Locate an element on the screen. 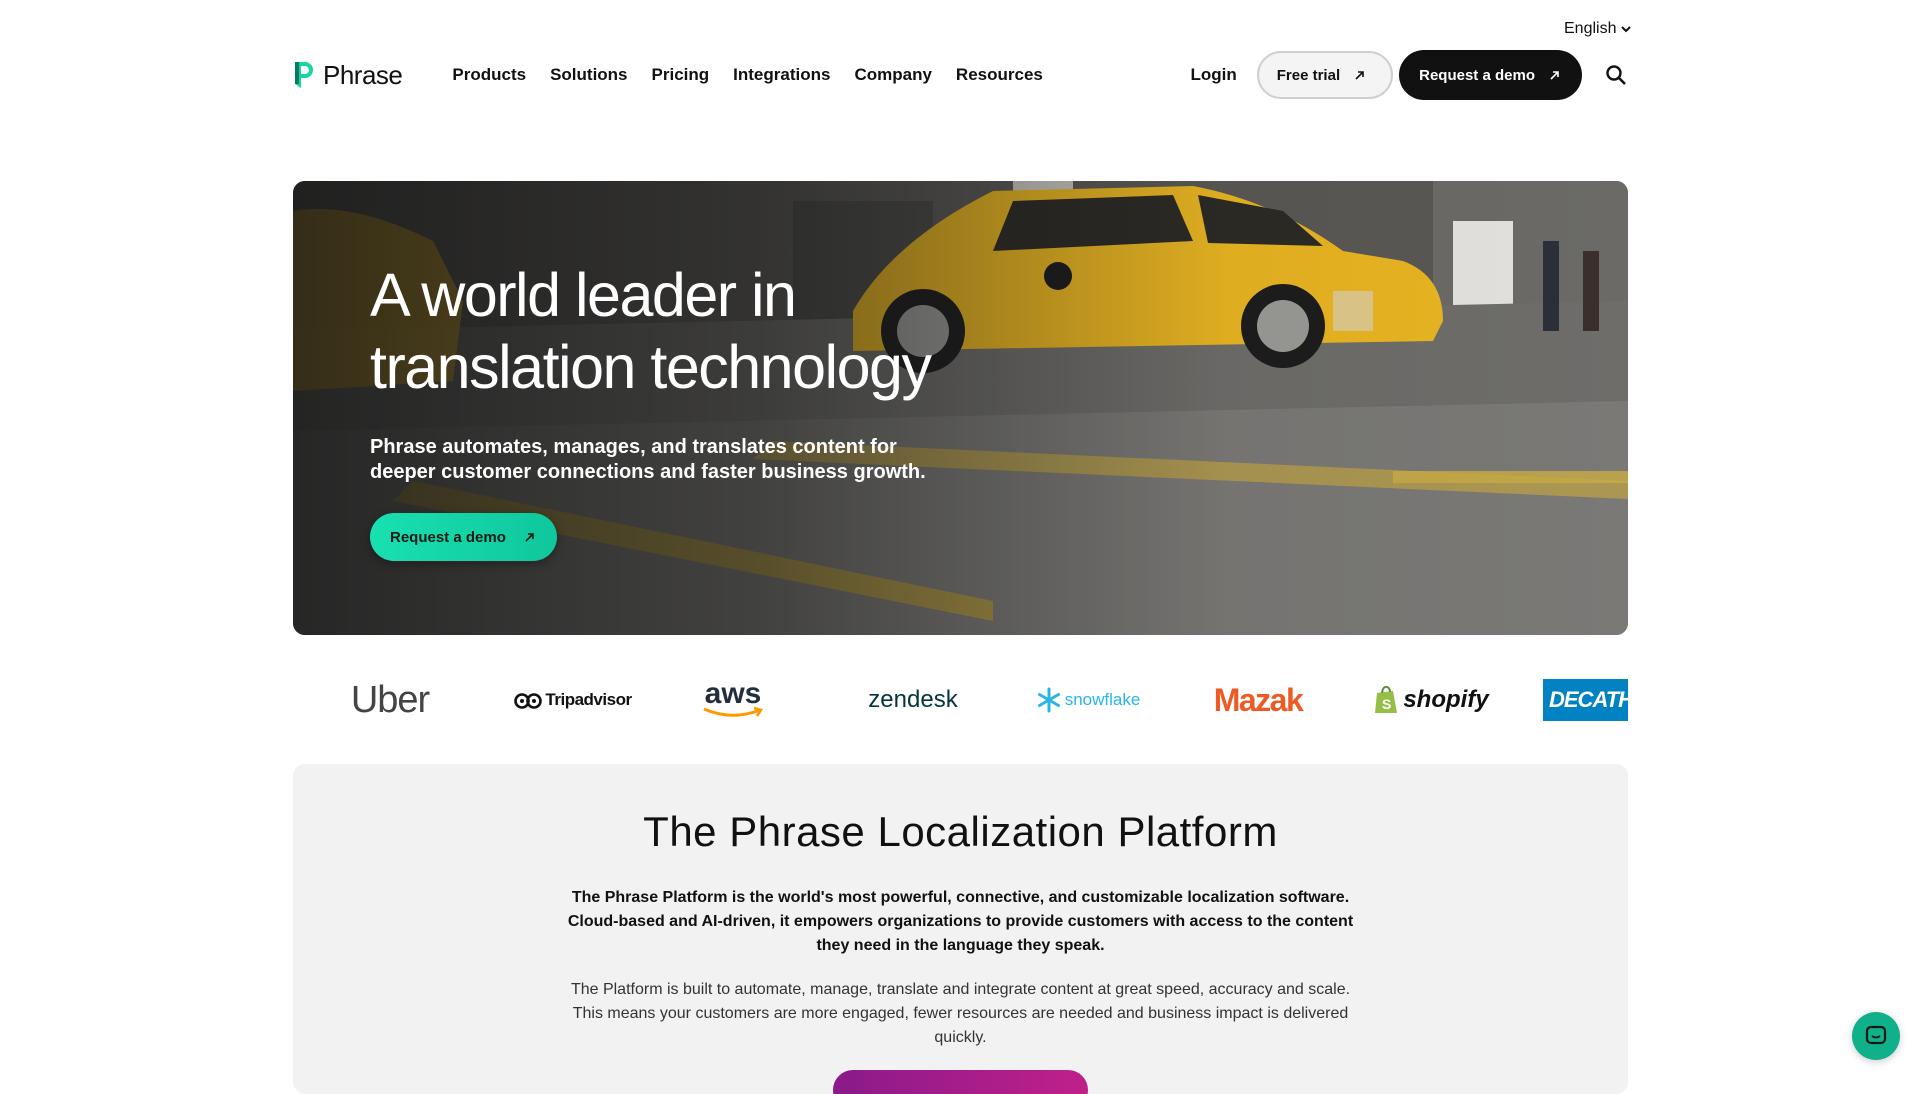 The height and width of the screenshot is (1094, 1920). platform-cta-button is located at coordinates (960, 1082).